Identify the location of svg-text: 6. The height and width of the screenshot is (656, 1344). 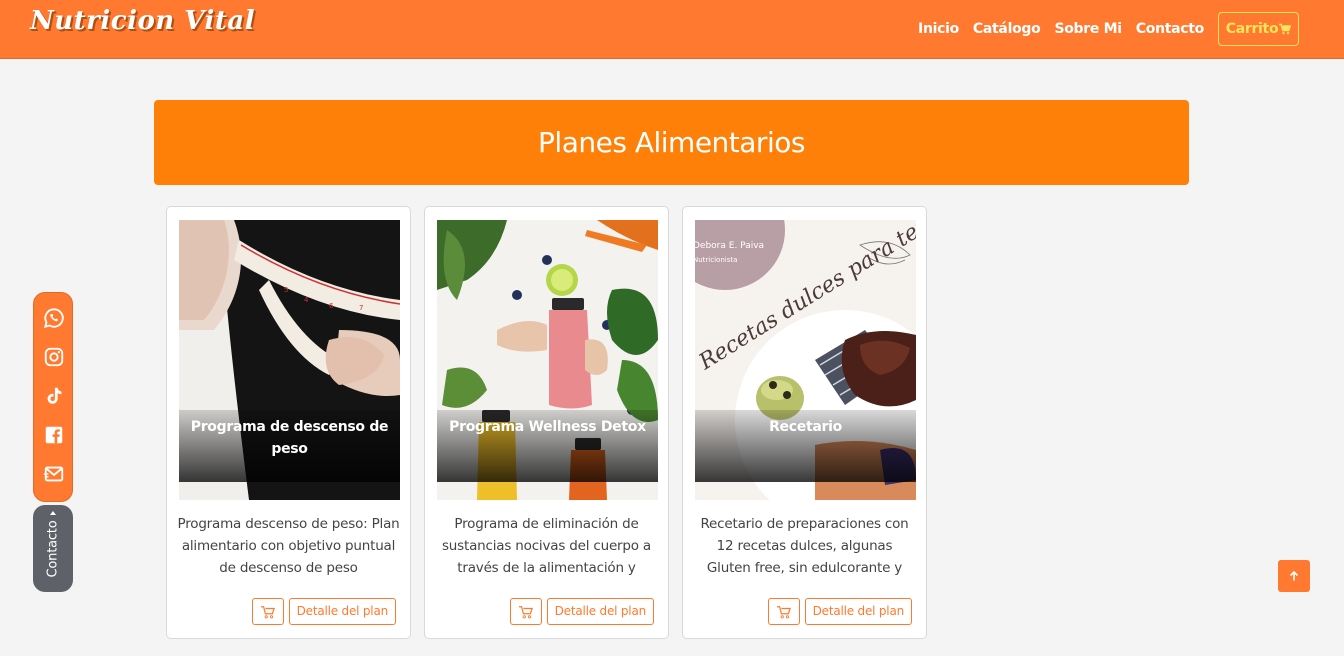
(331, 306).